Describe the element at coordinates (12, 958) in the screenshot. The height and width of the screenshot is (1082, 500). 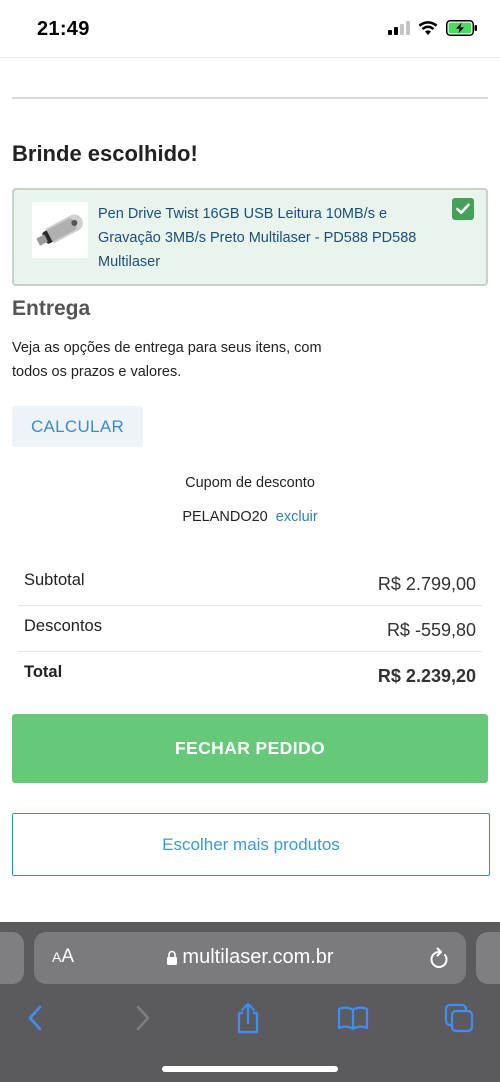
I see `previous-tab-preview` at that location.